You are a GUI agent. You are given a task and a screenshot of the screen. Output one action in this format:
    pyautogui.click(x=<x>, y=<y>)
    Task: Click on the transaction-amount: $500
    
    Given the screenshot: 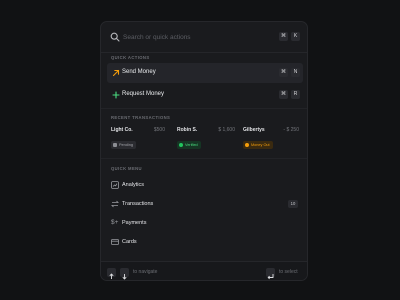 What is the action you would take?
    pyautogui.click(x=159, y=130)
    